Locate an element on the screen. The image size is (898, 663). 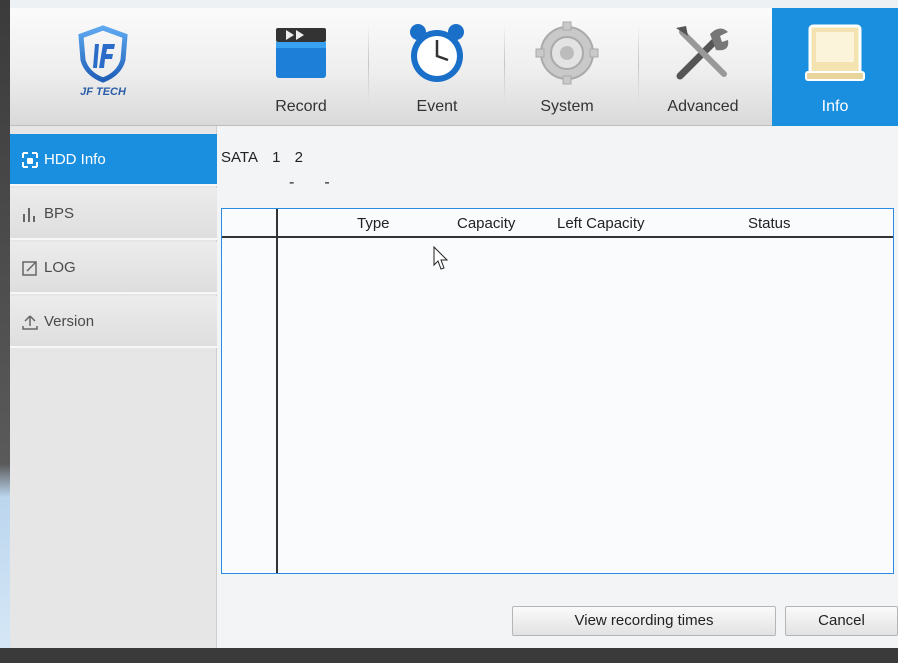
nav-event-label: Event is located at coordinates (437, 106).